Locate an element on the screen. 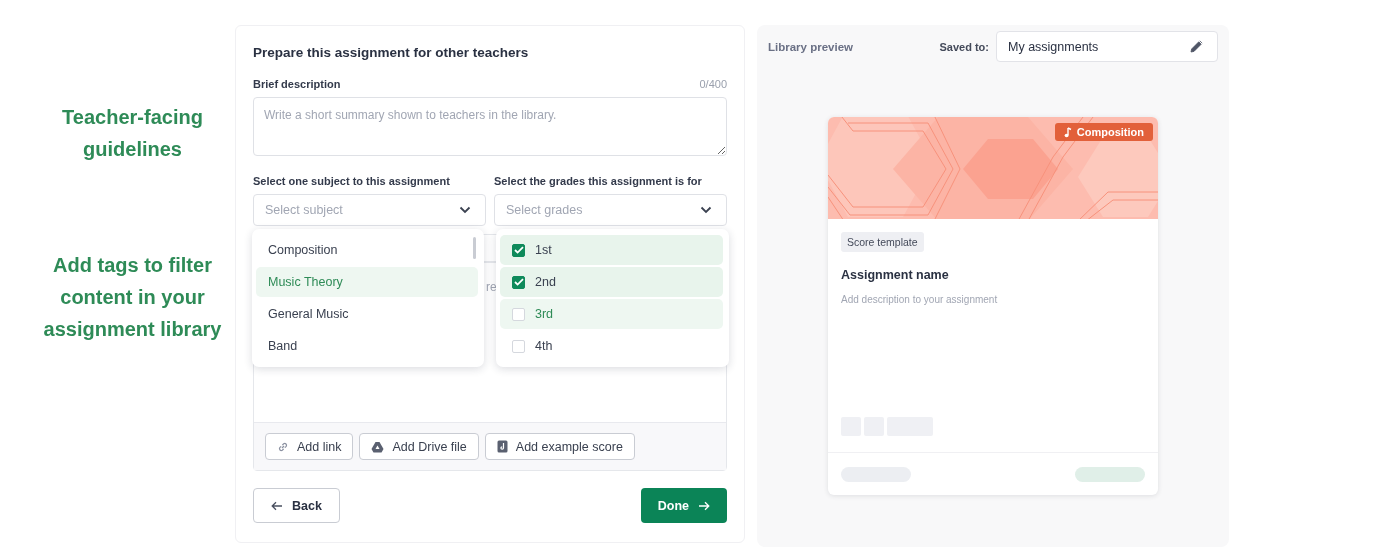 Image resolution: width=1400 pixels, height=560 pixels. done-button: Done is located at coordinates (683, 505).